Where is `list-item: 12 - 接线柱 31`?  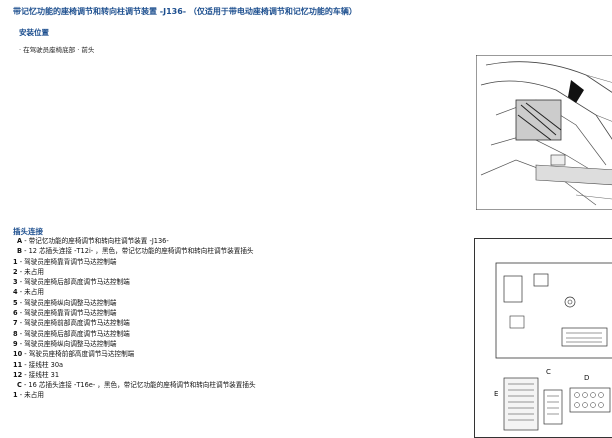
list-item: 12 - 接线柱 31 is located at coordinates (134, 375).